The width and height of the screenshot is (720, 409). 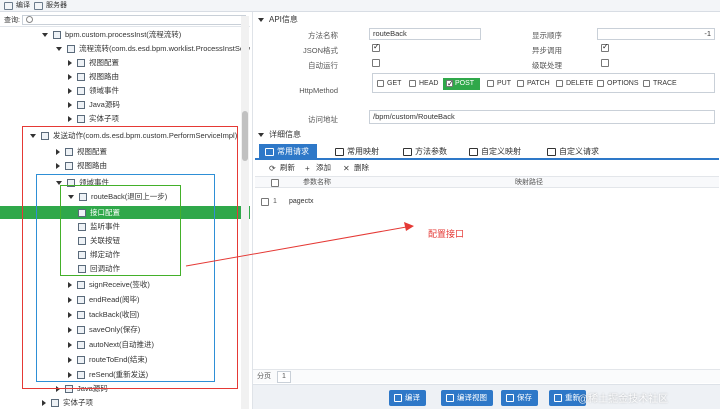 I want to click on watermark: @稀土掘金技术社区, so click(x=623, y=399).